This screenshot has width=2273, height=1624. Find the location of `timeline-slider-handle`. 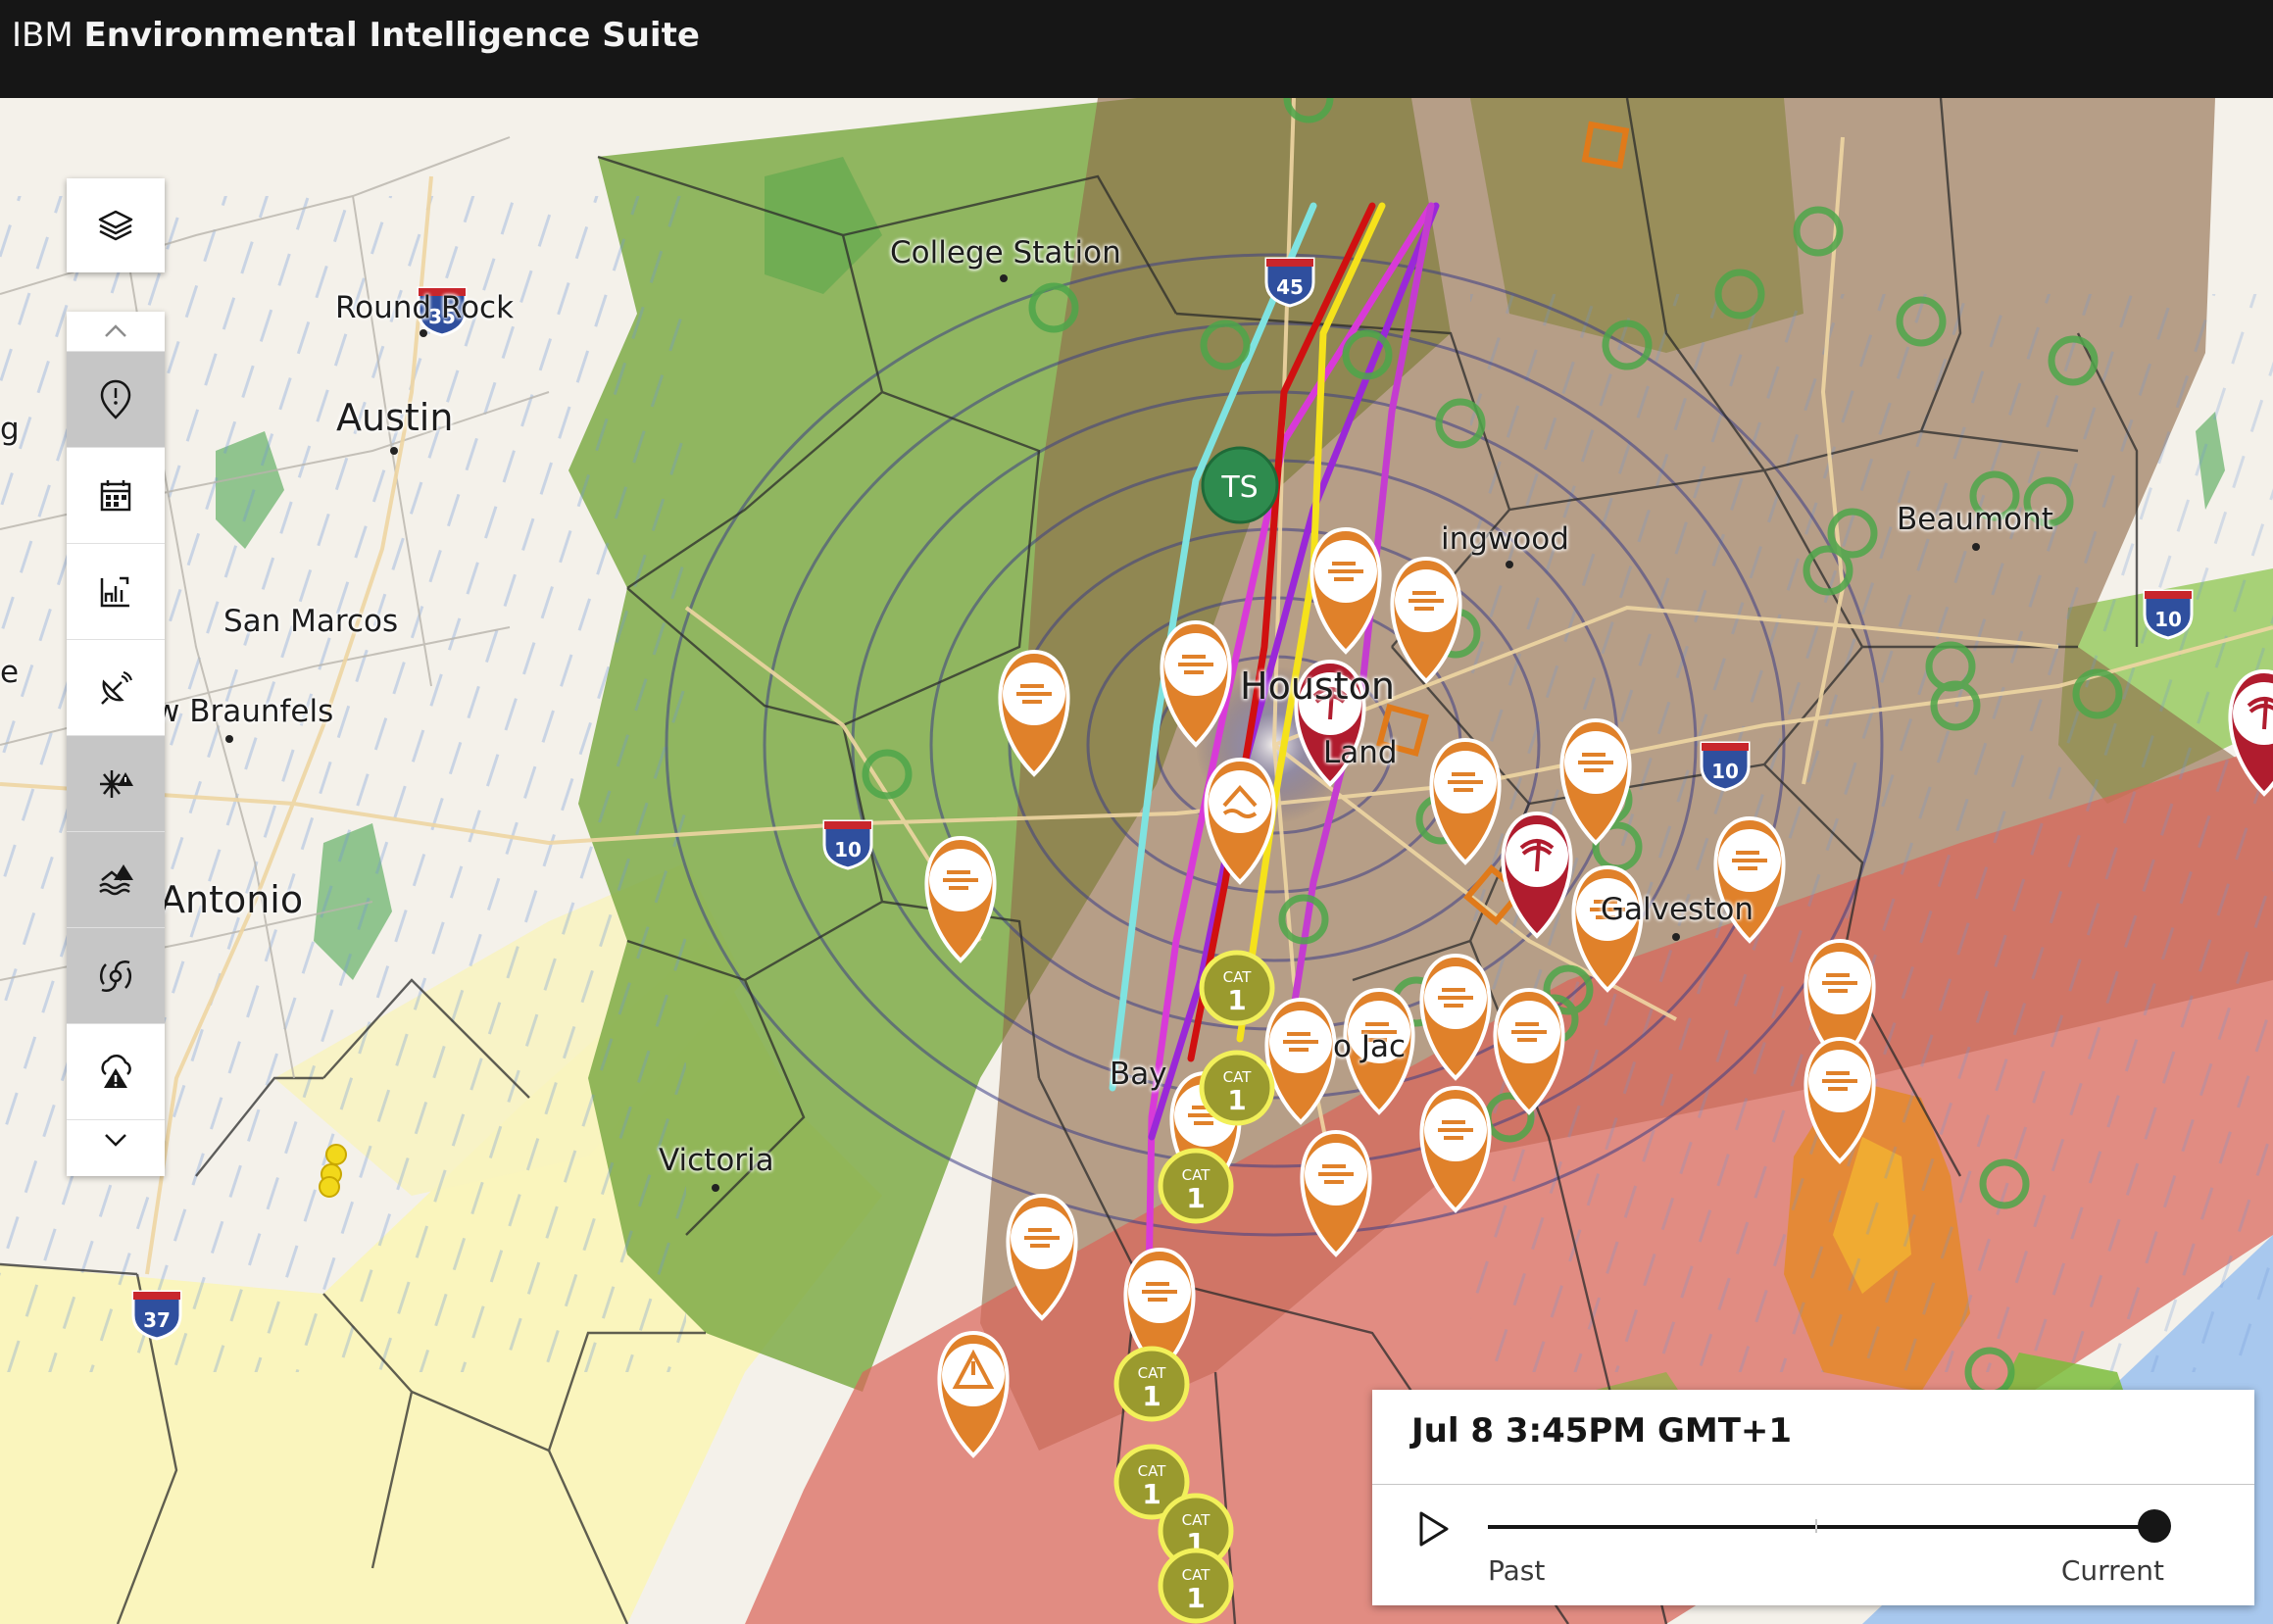

timeline-slider-handle is located at coordinates (2154, 1526).